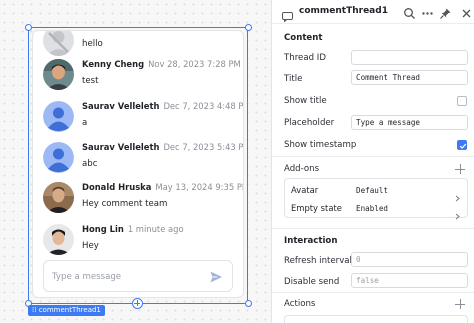 The width and height of the screenshot is (474, 323). I want to click on add-component-handle, so click(137, 303).